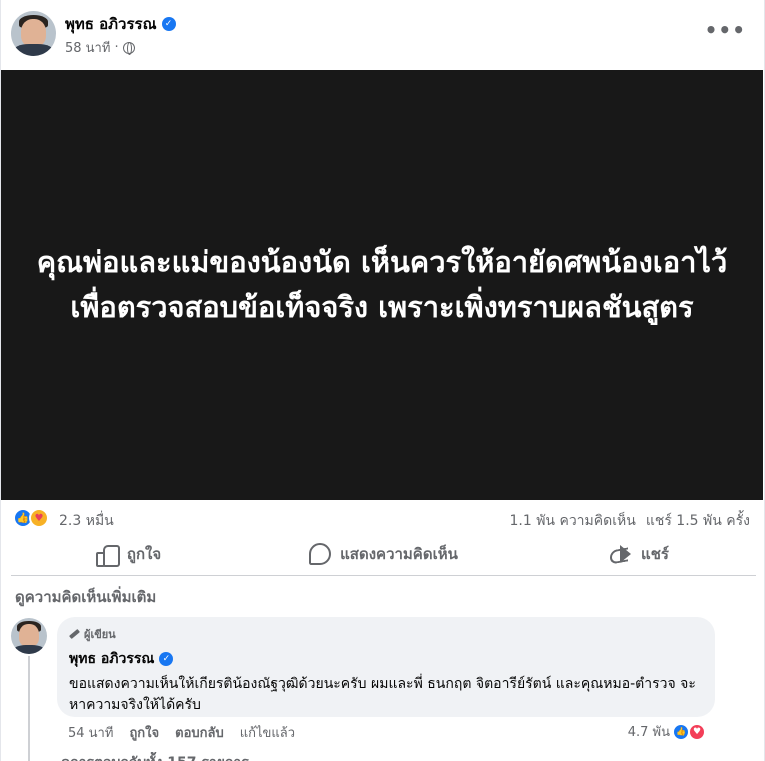 Image resolution: width=765 pixels, height=761 pixels. What do you see at coordinates (86, 521) in the screenshot?
I see `reactions-count: 2.3 หมื่น` at bounding box center [86, 521].